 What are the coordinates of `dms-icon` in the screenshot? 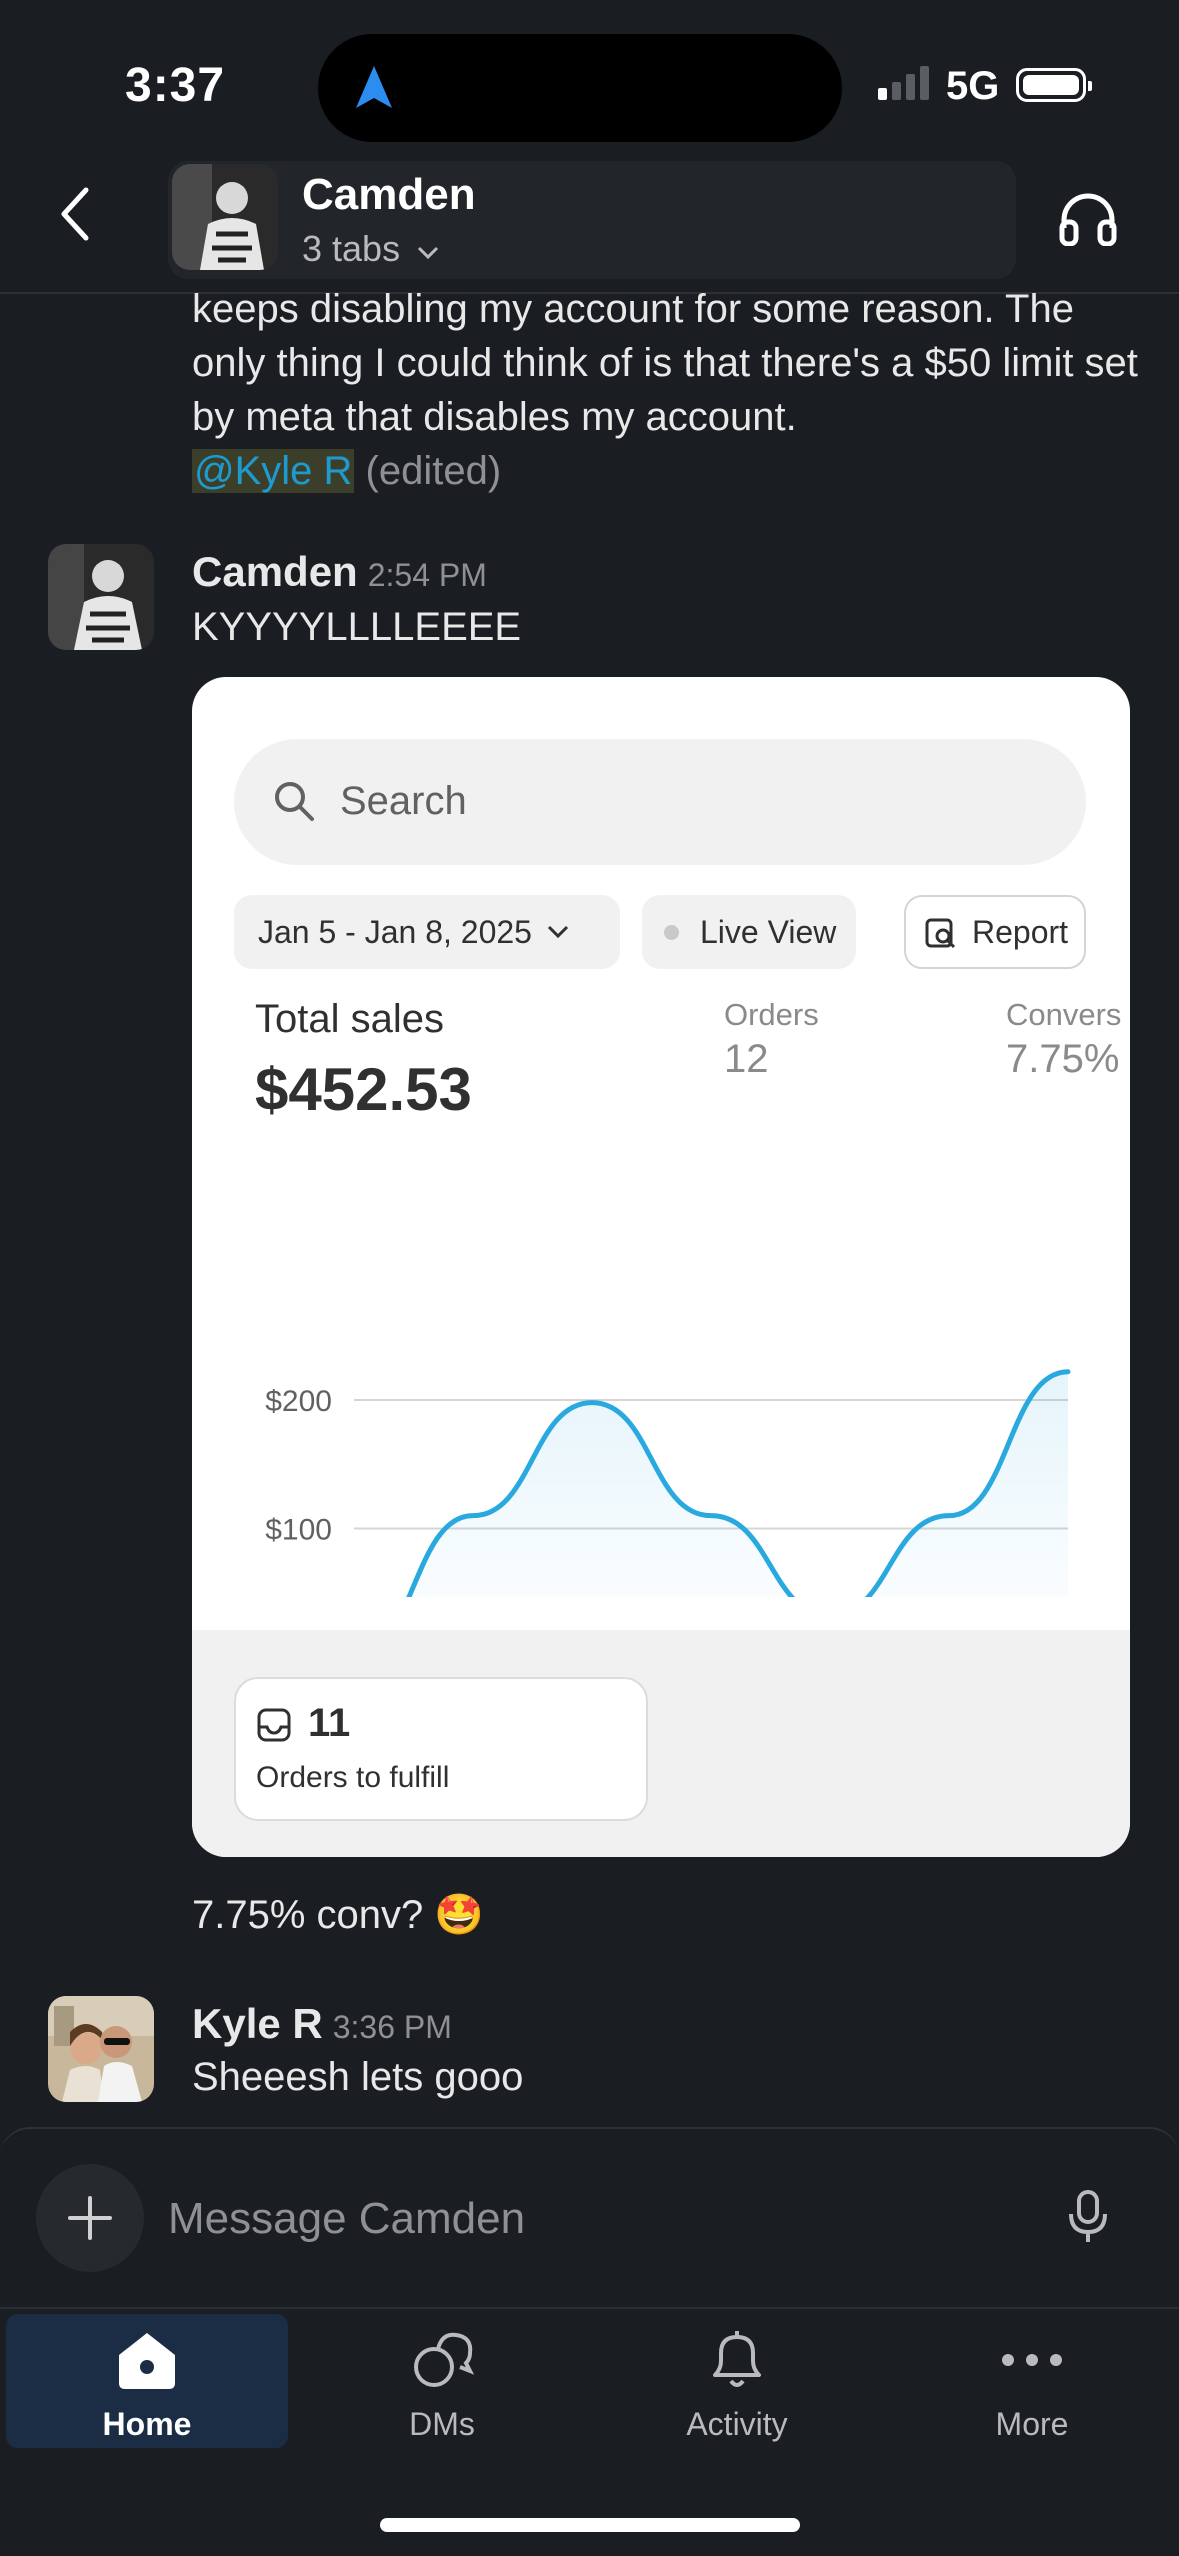 It's located at (444, 2359).